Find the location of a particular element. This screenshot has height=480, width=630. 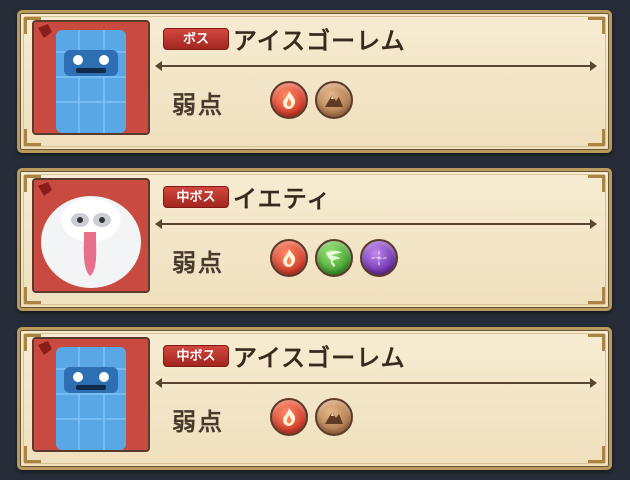

rank-badge: ボス is located at coordinates (196, 39).